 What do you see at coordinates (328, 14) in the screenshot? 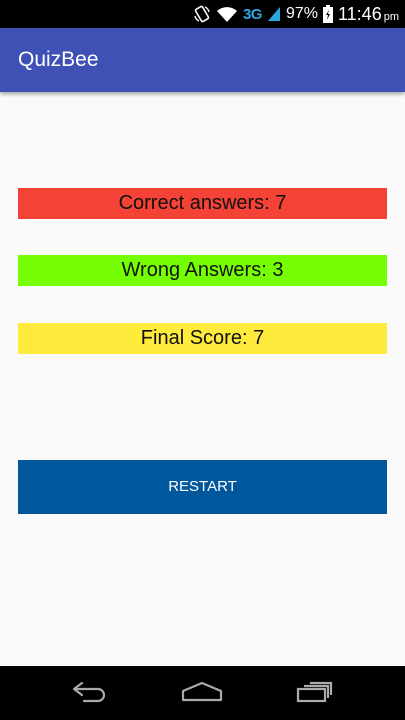
I see `battery-icon` at bounding box center [328, 14].